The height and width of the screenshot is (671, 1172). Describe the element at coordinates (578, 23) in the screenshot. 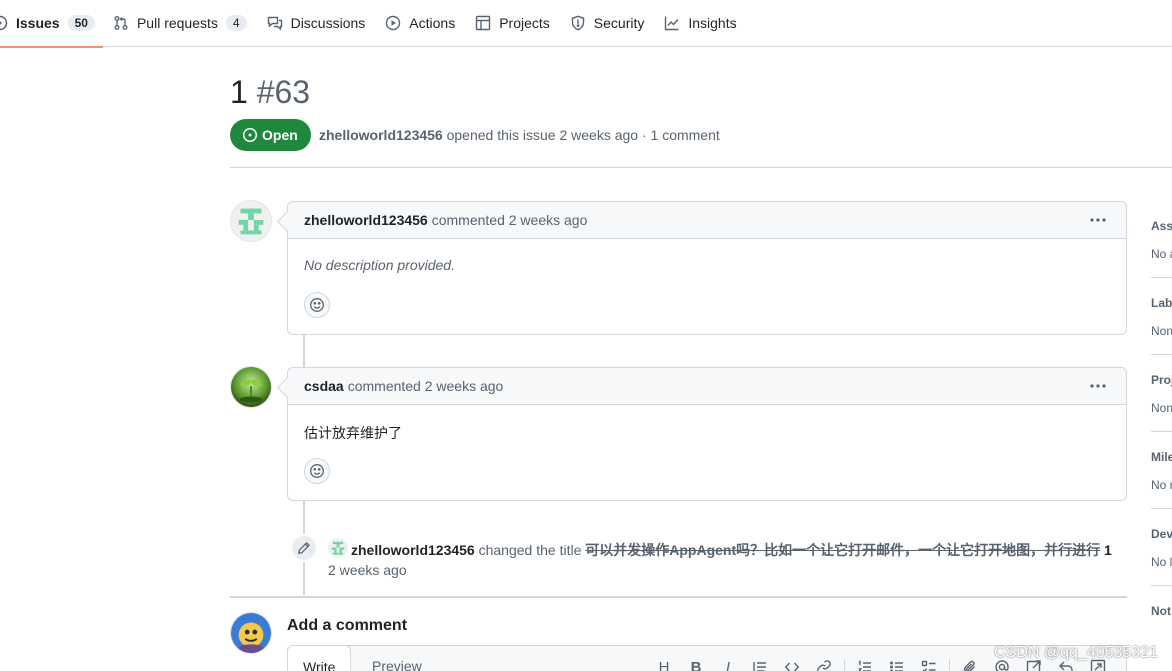

I see `shield-icon` at that location.